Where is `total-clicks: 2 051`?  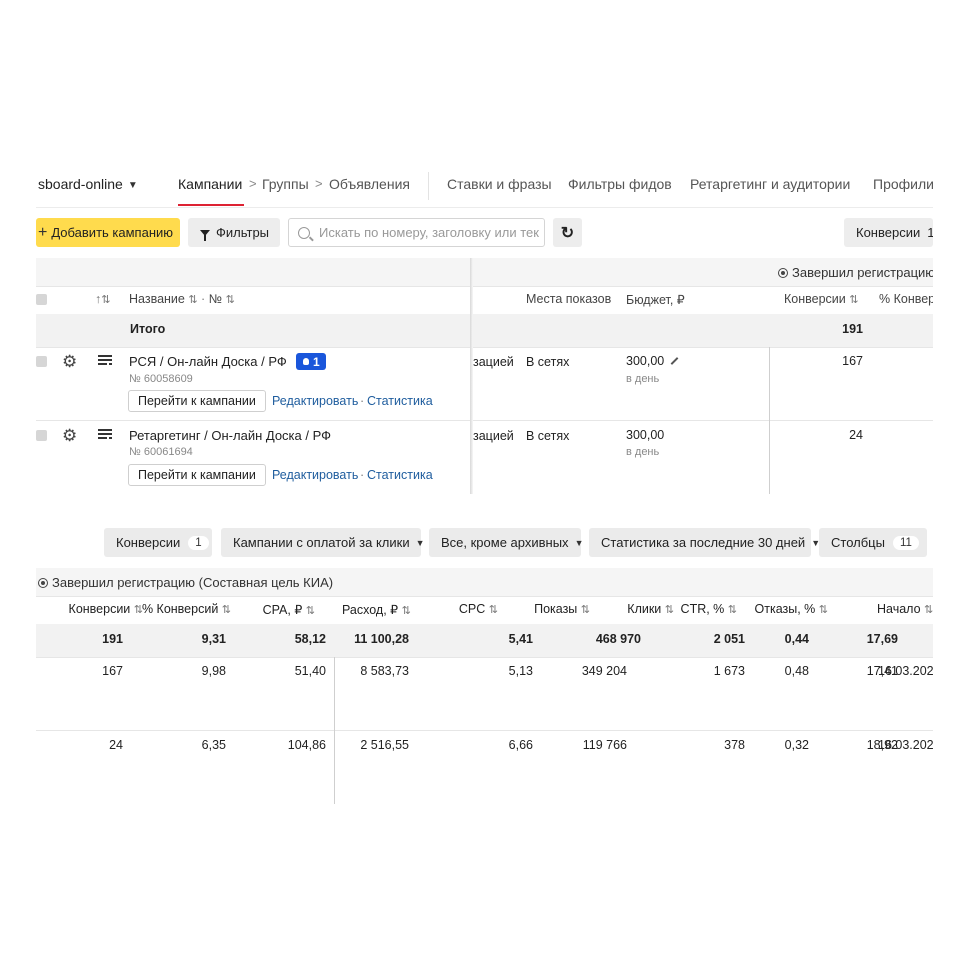 total-clicks: 2 051 is located at coordinates (729, 639).